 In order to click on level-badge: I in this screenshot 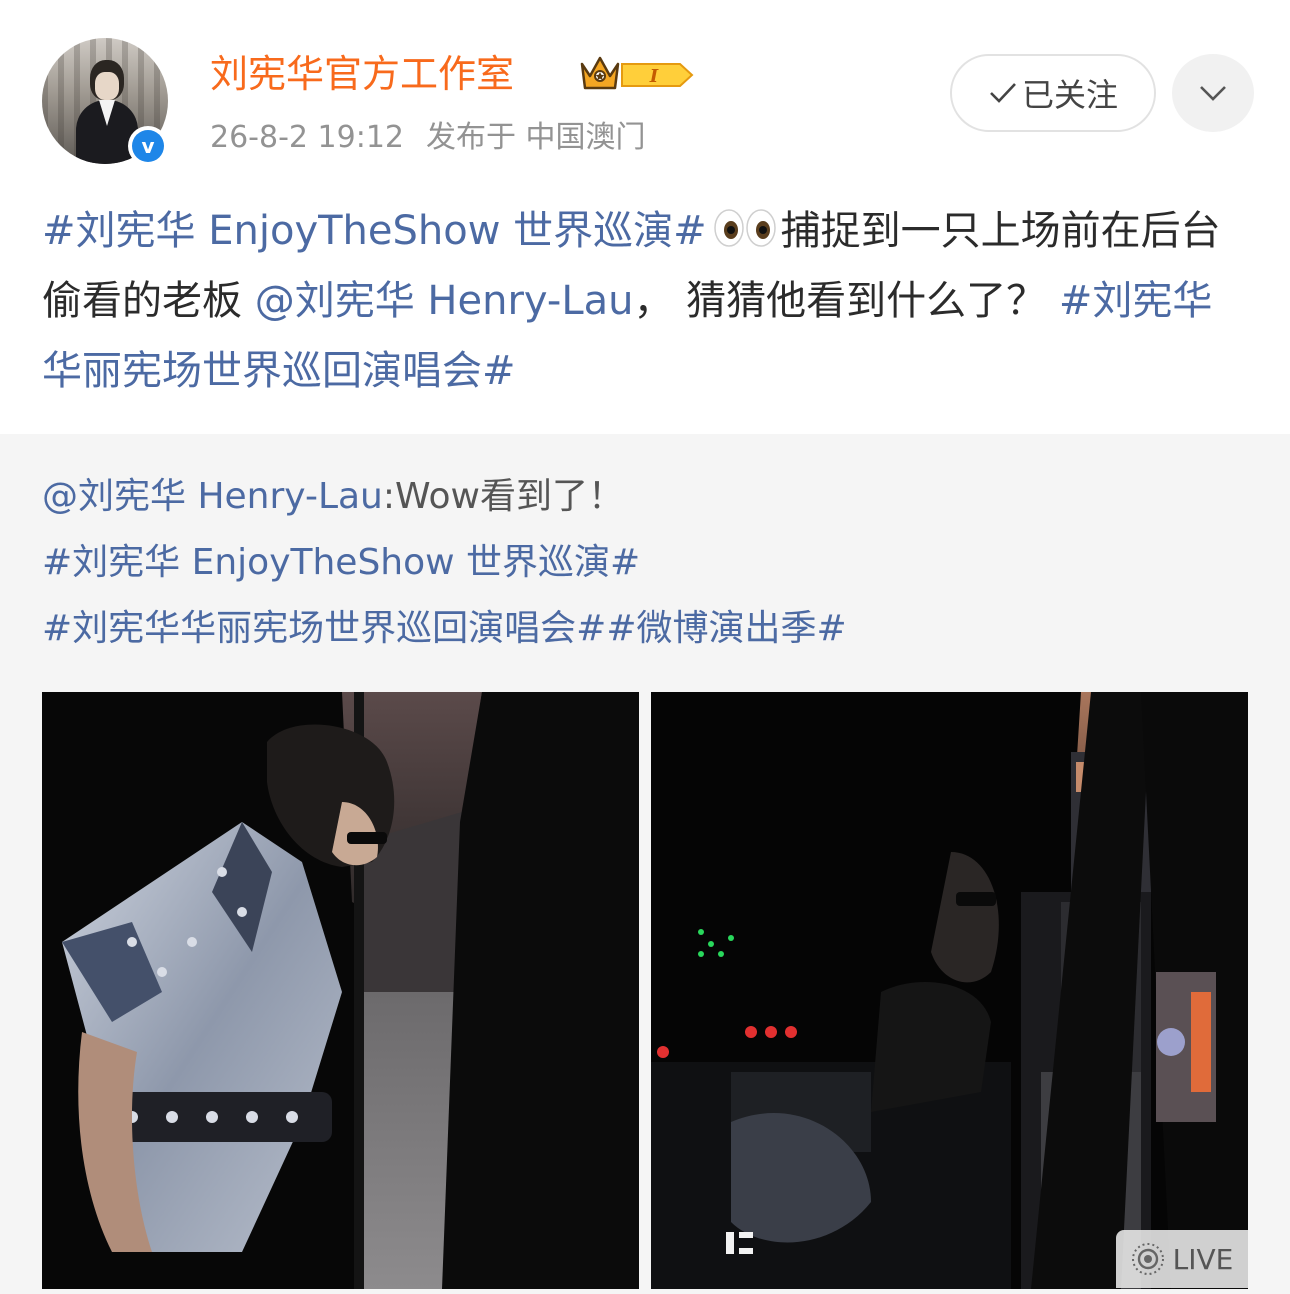, I will do `click(657, 75)`.